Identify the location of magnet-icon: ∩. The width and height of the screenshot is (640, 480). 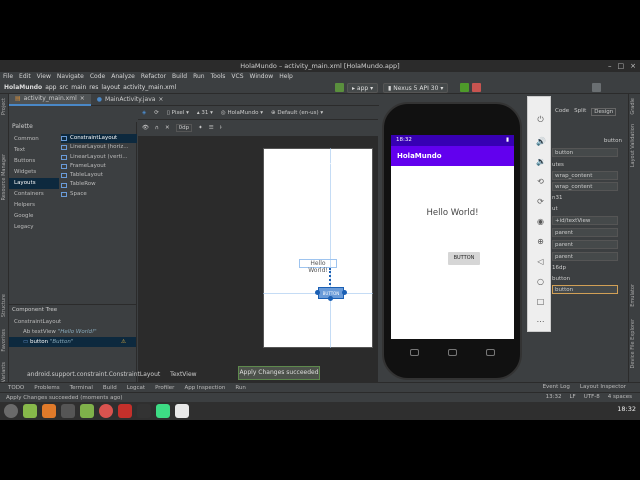
(157, 128).